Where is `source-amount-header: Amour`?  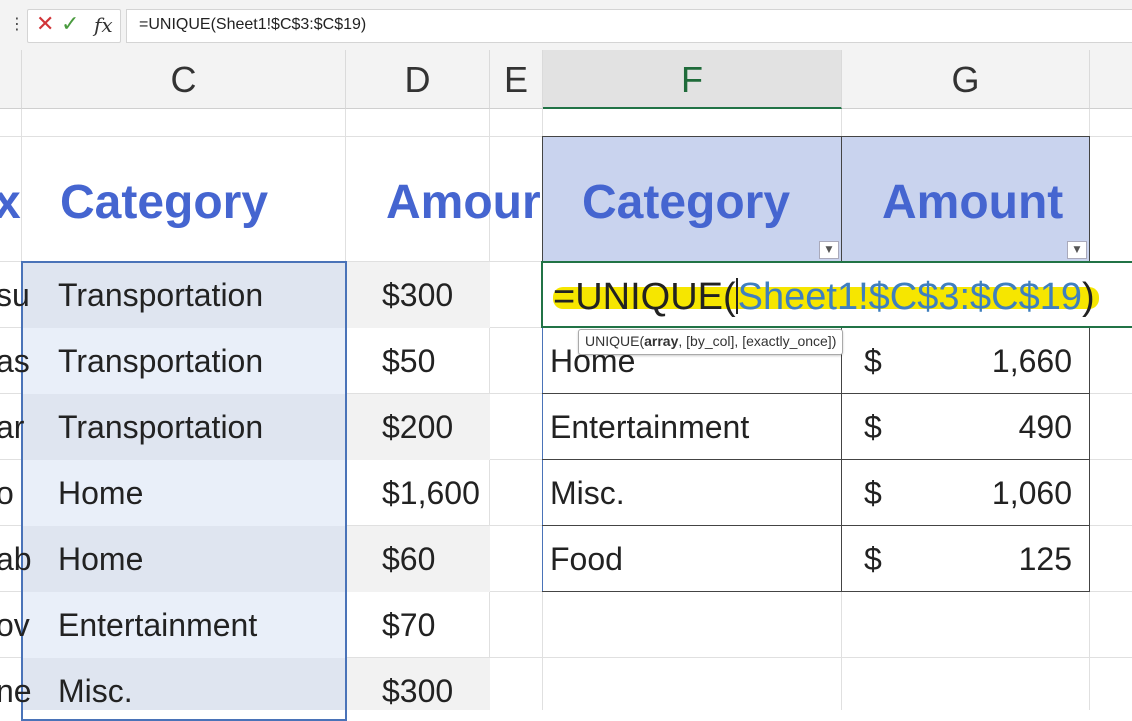 source-amount-header: Amour is located at coordinates (463, 202).